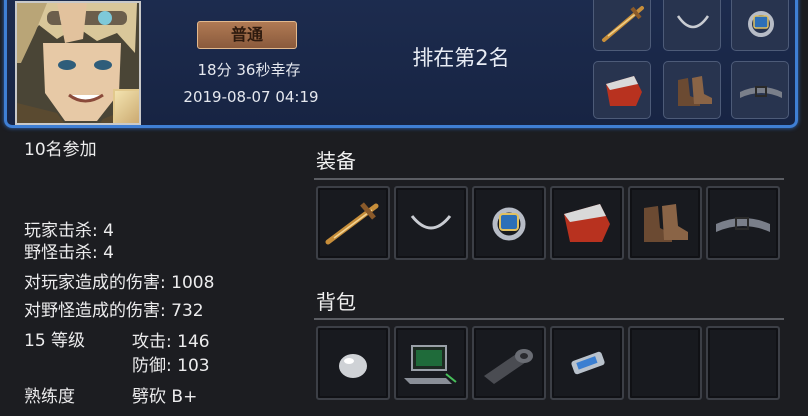 The height and width of the screenshot is (416, 808). I want to click on top-slot-necklace, so click(692, 25).